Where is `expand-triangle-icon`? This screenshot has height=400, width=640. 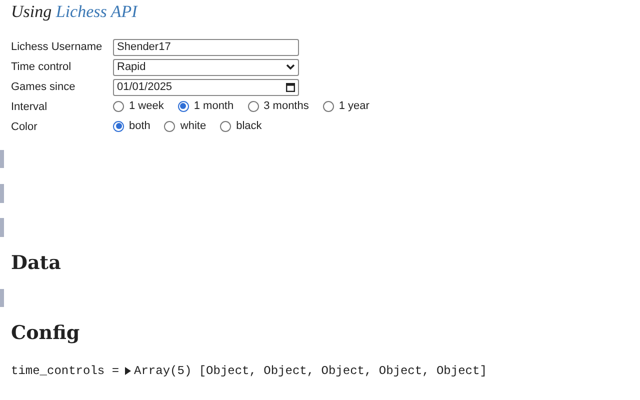
expand-triangle-icon is located at coordinates (128, 371).